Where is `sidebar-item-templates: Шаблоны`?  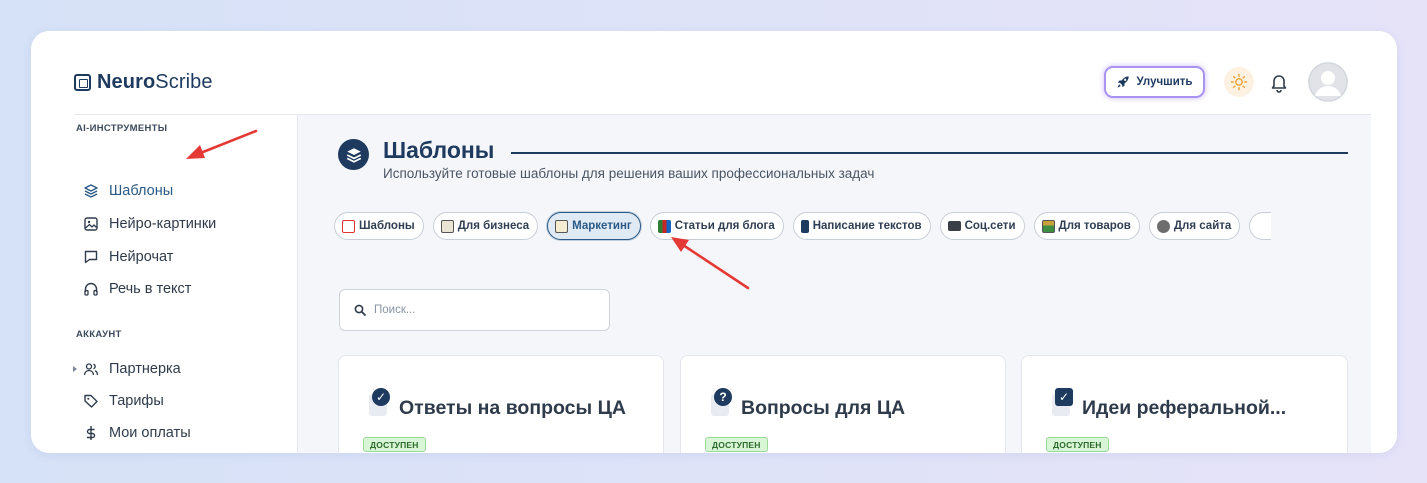
sidebar-item-templates: Шаблоны is located at coordinates (128, 191).